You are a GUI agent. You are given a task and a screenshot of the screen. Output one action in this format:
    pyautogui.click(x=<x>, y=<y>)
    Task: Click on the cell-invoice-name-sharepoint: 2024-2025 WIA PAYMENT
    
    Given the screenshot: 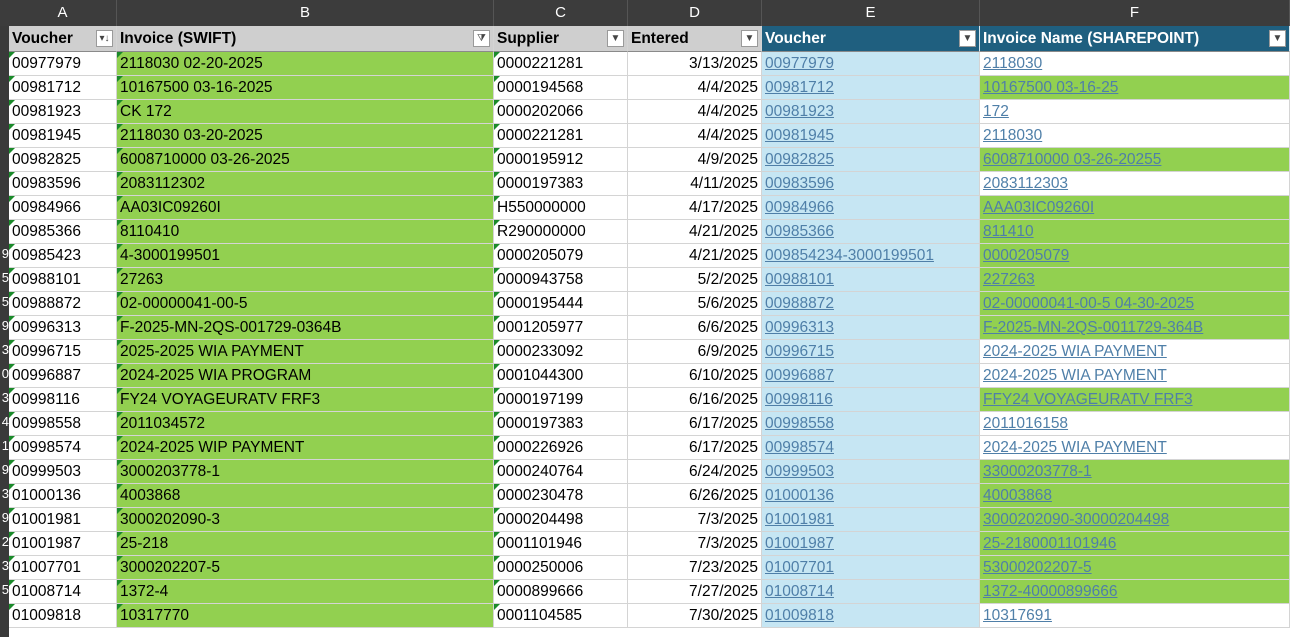 What is the action you would take?
    pyautogui.click(x=1135, y=448)
    